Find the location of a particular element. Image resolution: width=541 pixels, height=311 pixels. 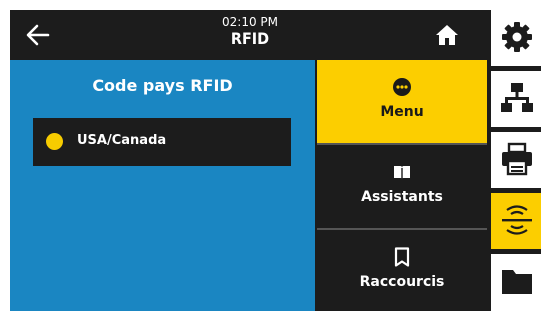

printer-icon is located at coordinates (517, 159).